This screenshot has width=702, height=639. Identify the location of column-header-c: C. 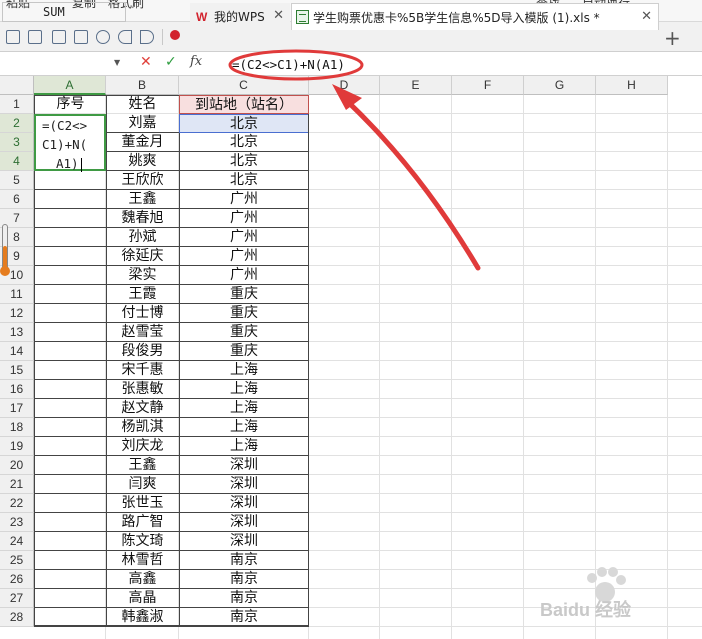
(244, 85).